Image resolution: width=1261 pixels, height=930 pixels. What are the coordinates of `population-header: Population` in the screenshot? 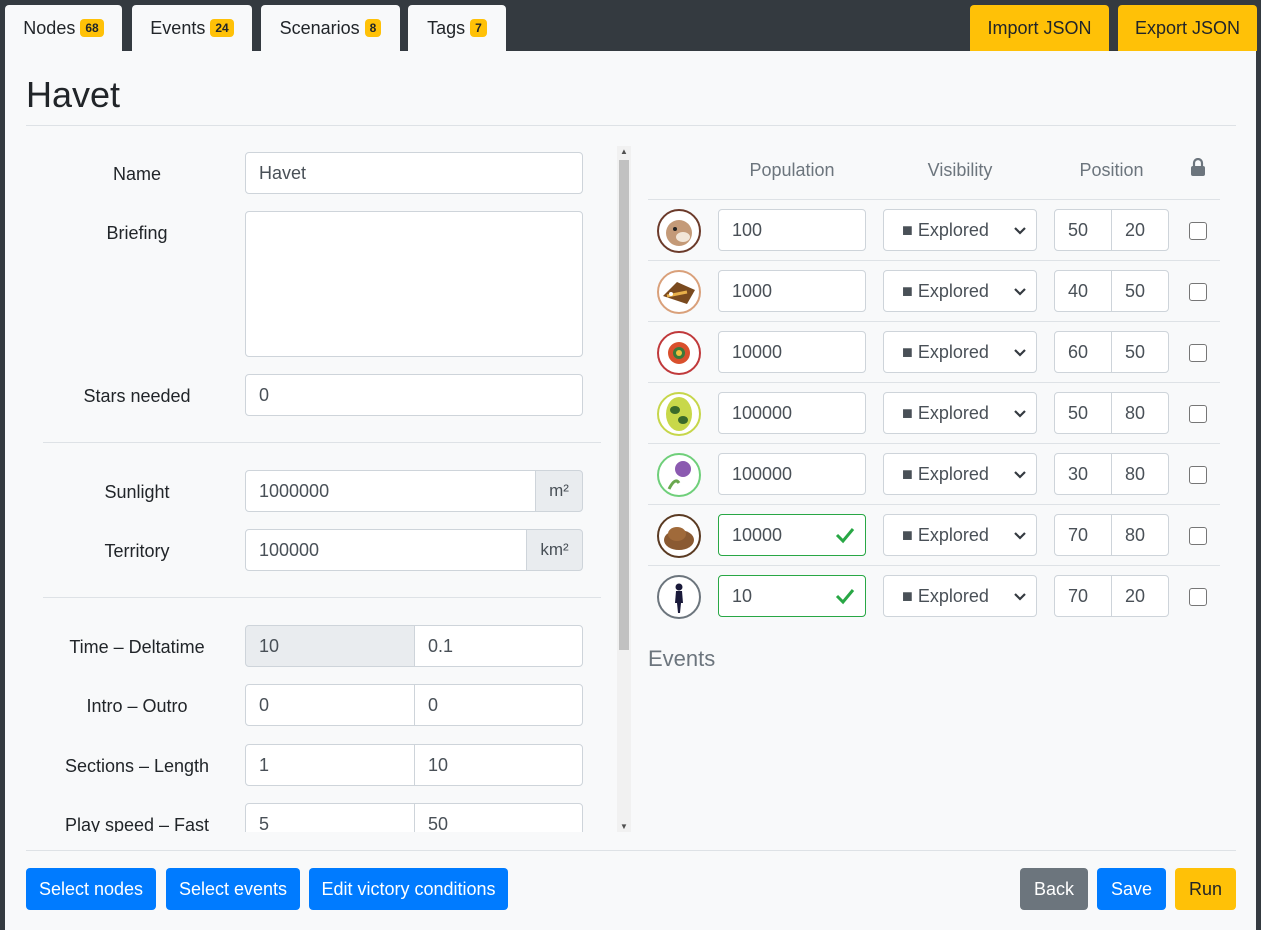 It's located at (792, 170).